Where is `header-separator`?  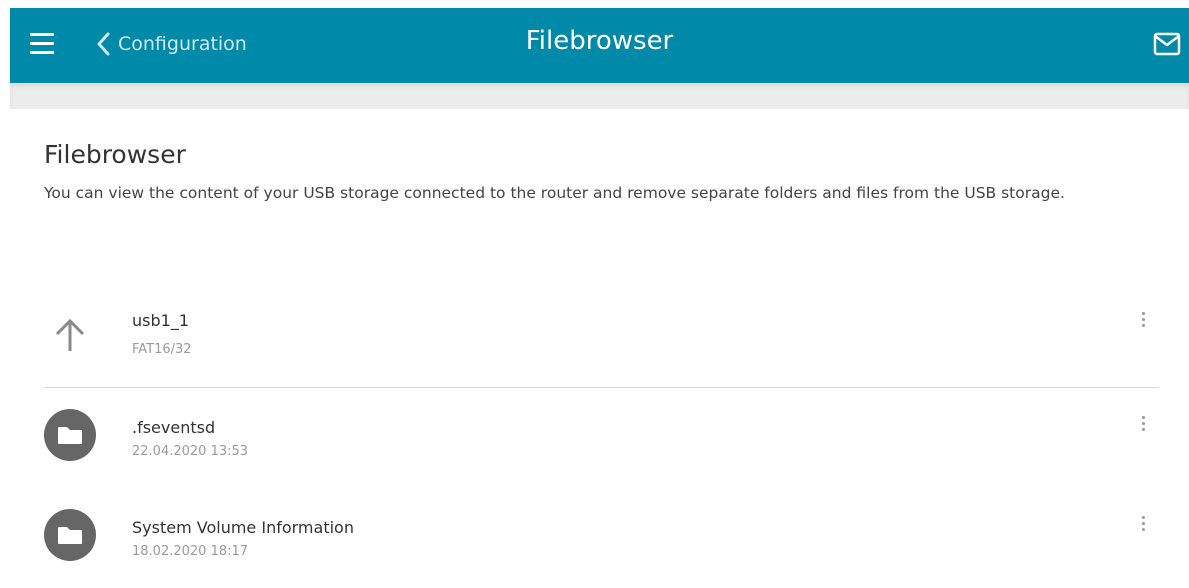
header-separator is located at coordinates (599, 96).